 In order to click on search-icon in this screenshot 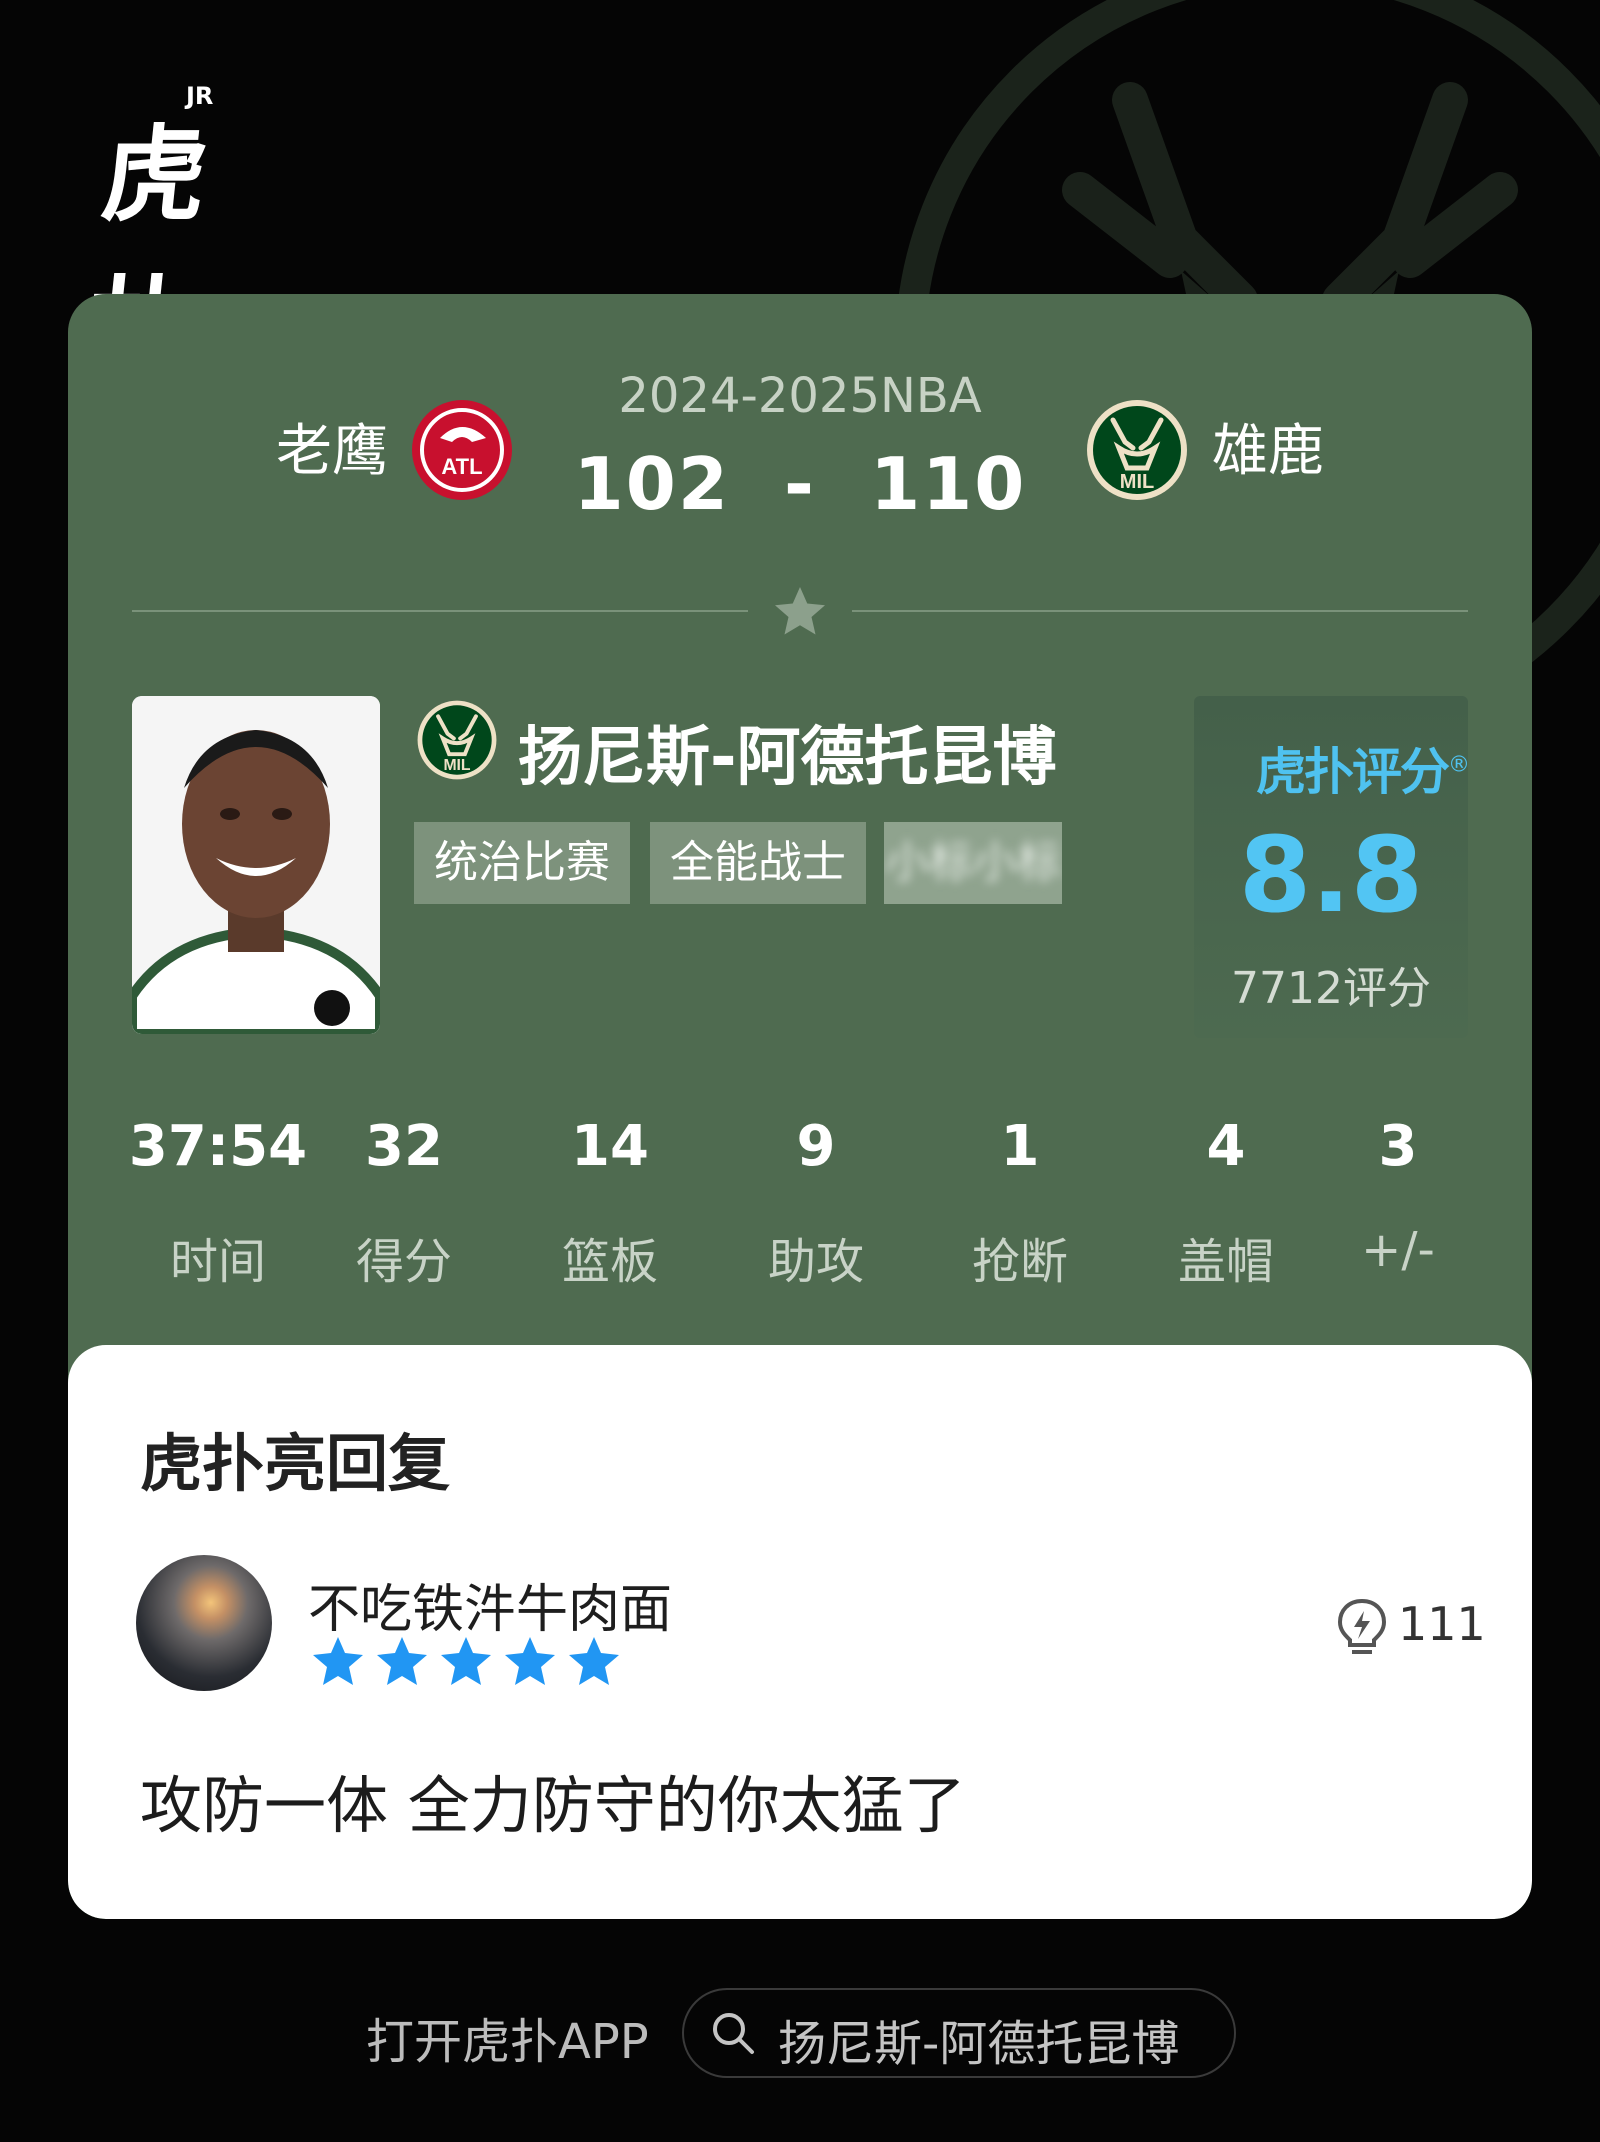, I will do `click(733, 2033)`.